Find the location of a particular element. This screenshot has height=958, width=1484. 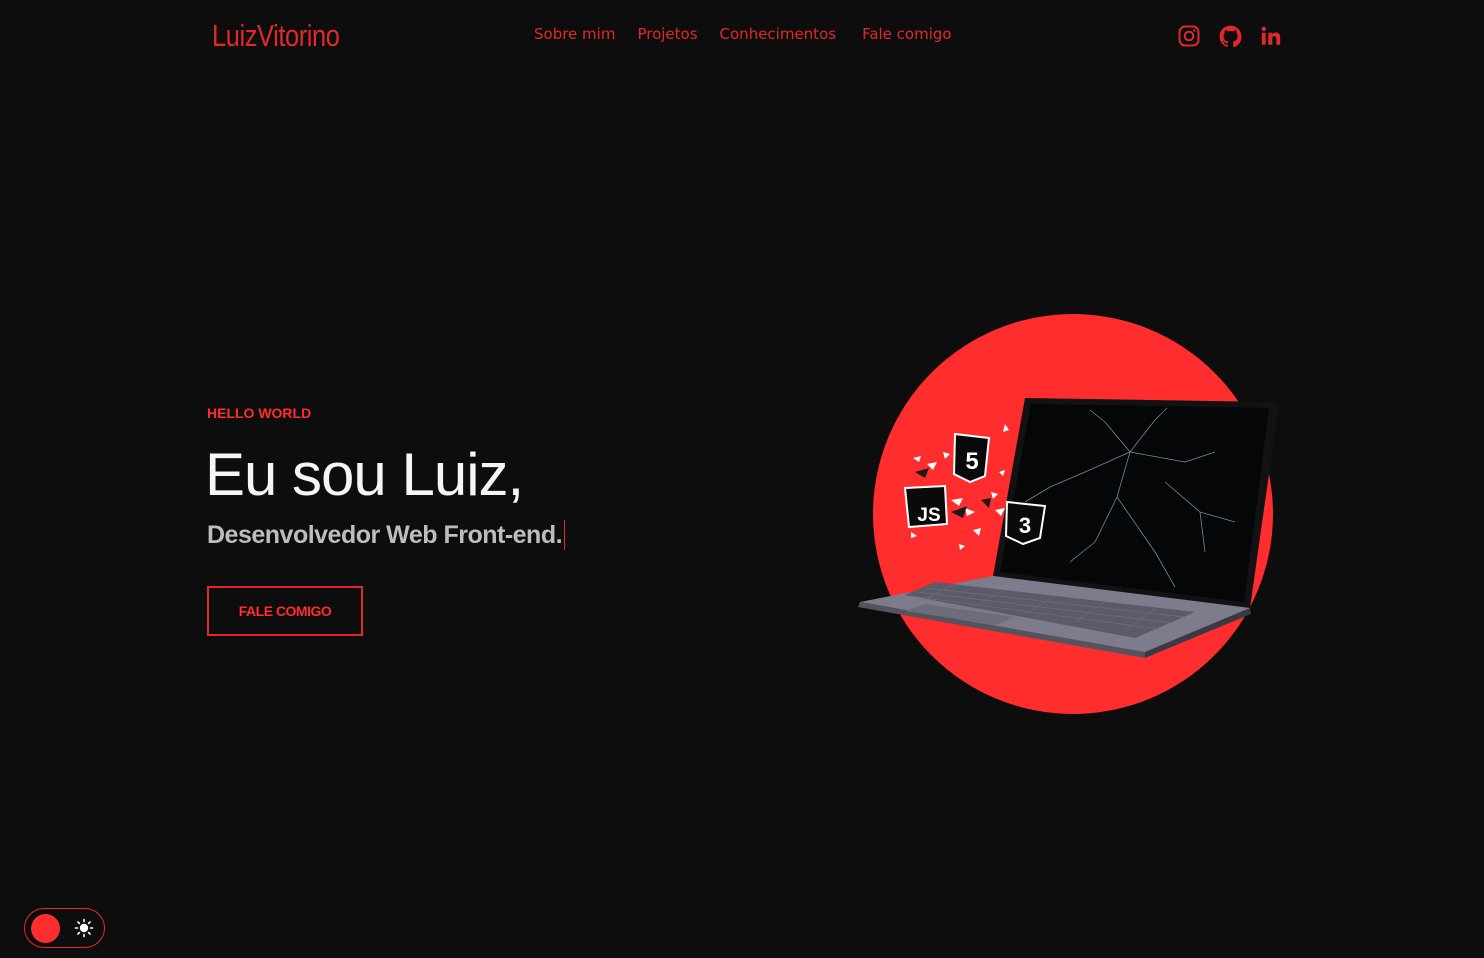

hero-illustration: 5 JS 3 is located at coordinates (1070, 515).